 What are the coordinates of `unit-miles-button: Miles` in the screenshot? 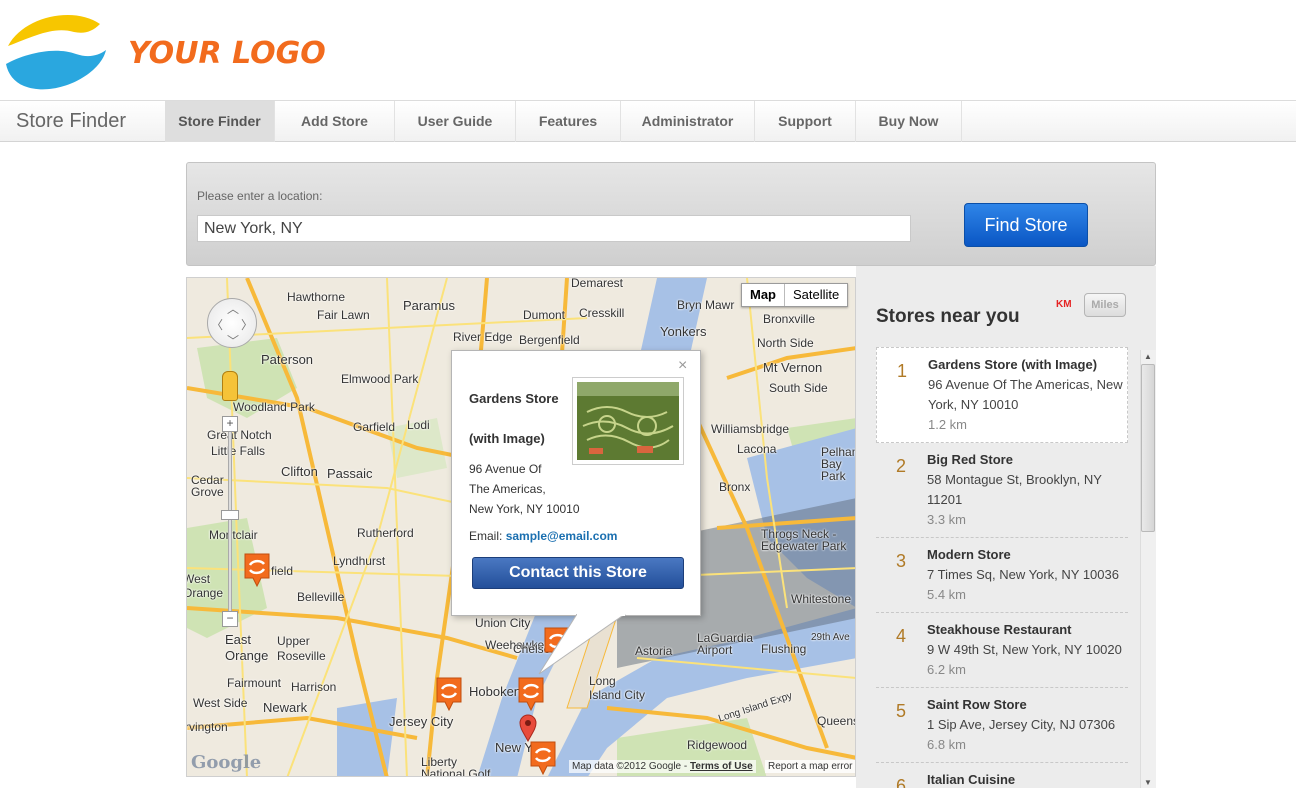 It's located at (1105, 305).